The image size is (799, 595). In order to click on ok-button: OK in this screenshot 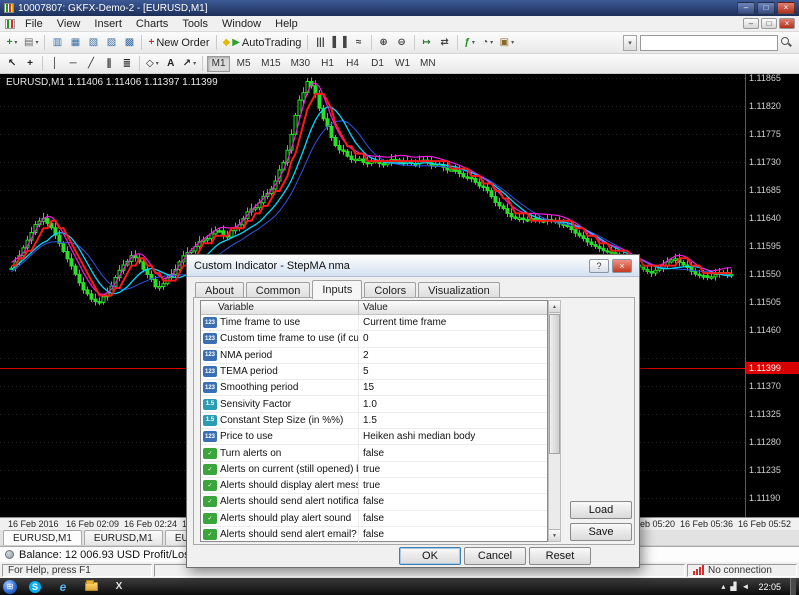, I will do `click(430, 556)`.